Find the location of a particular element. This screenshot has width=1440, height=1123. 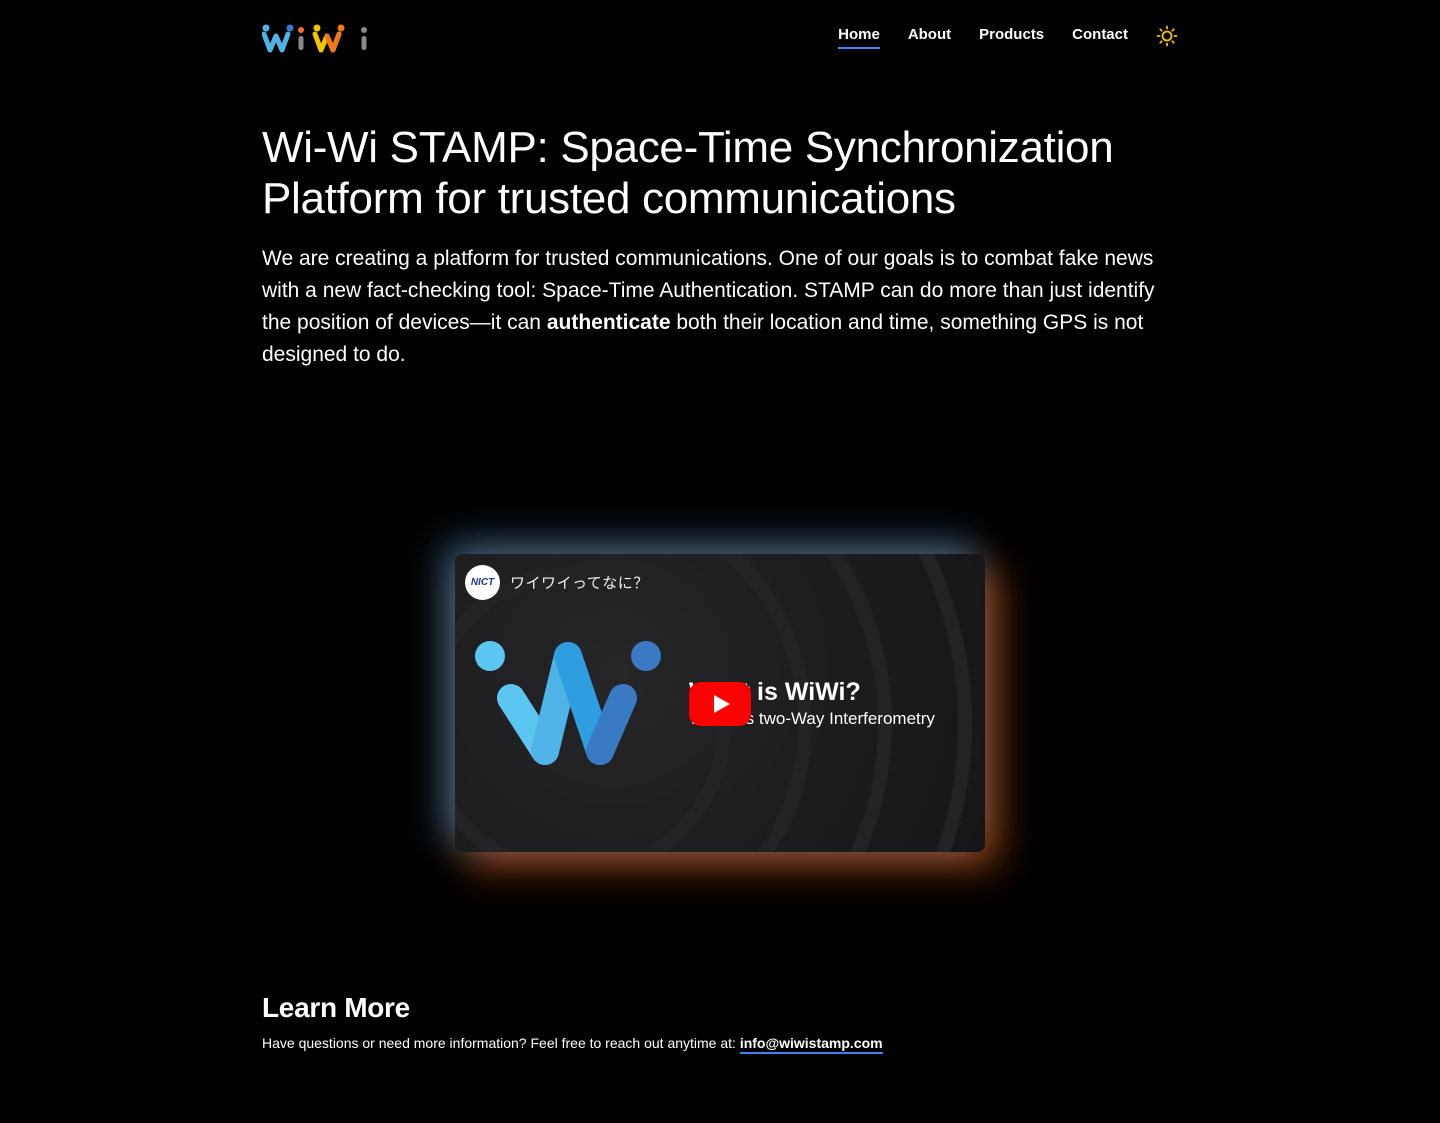

learn-more-heading: Learn More is located at coordinates (336, 1007).